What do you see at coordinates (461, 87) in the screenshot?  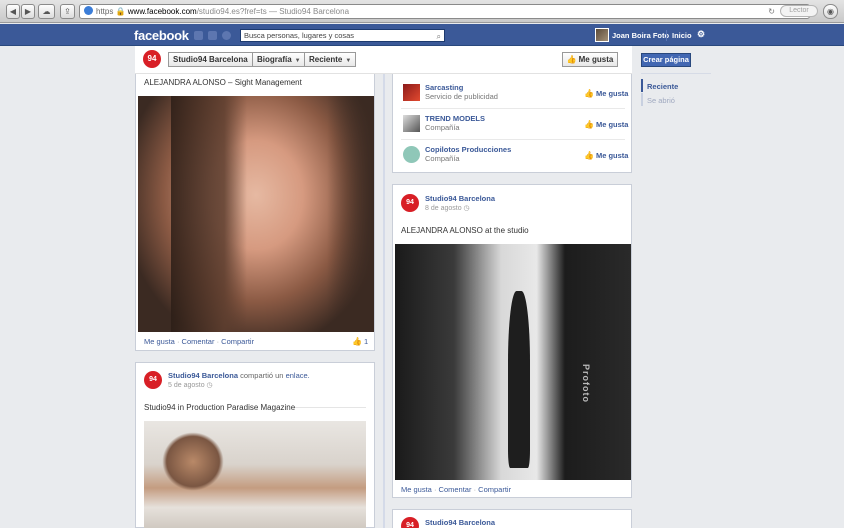 I see `liked-page-name: Sarcasting` at bounding box center [461, 87].